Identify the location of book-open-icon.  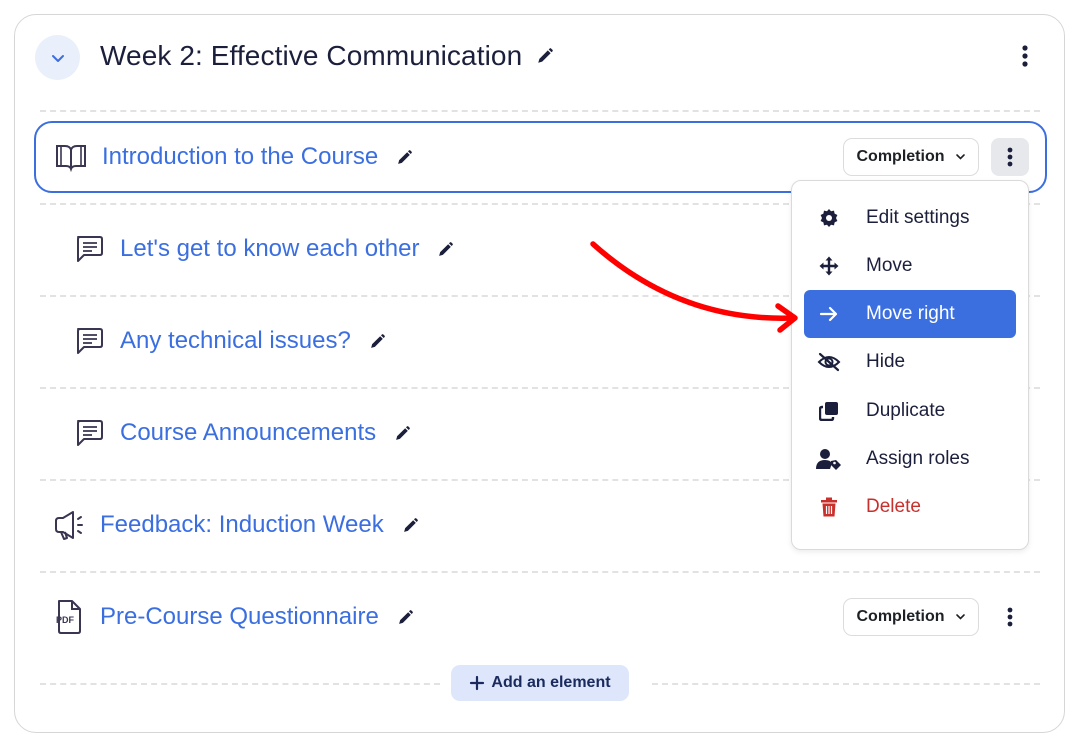
(71, 157).